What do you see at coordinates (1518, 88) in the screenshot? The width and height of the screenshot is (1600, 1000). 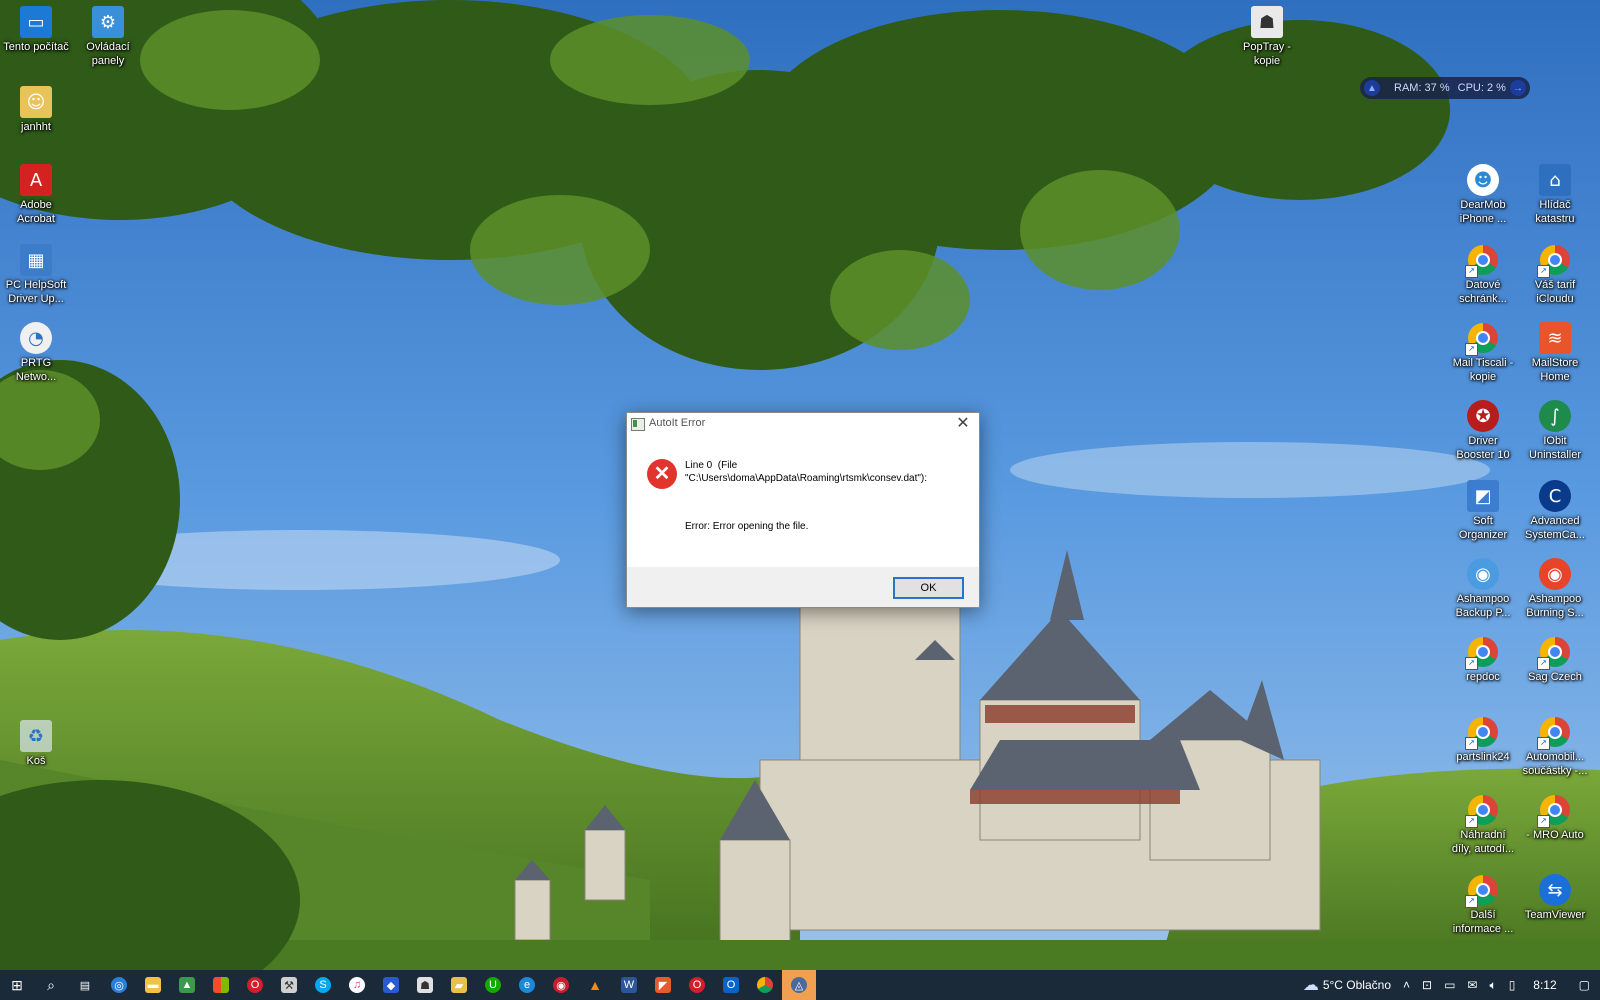 I see `arrow-right-icon: →` at bounding box center [1518, 88].